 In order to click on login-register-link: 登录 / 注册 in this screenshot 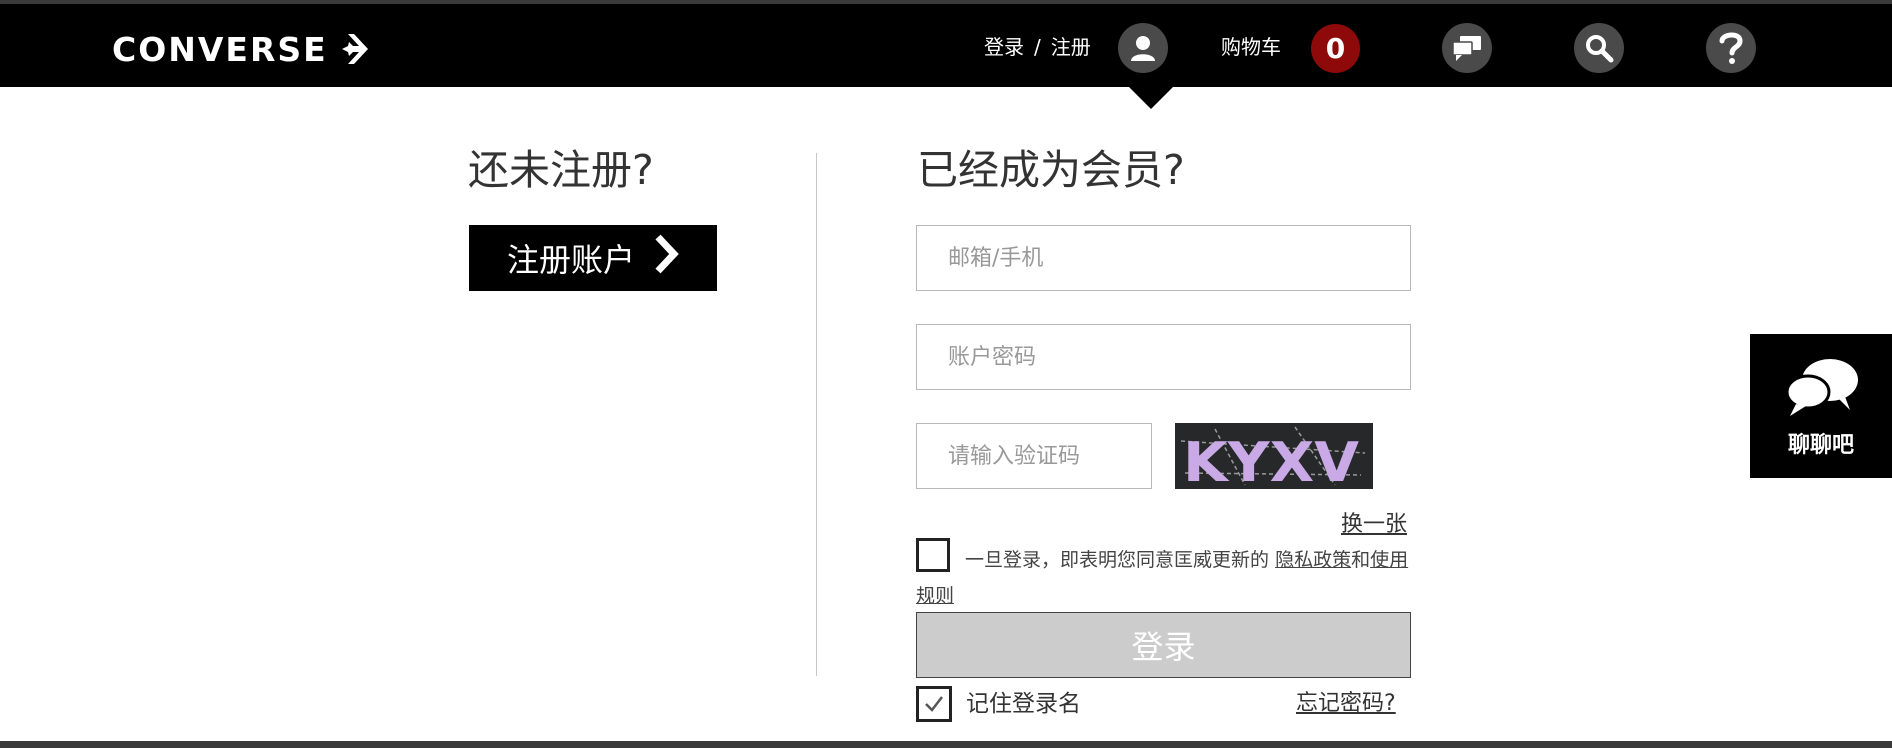, I will do `click(1037, 47)`.